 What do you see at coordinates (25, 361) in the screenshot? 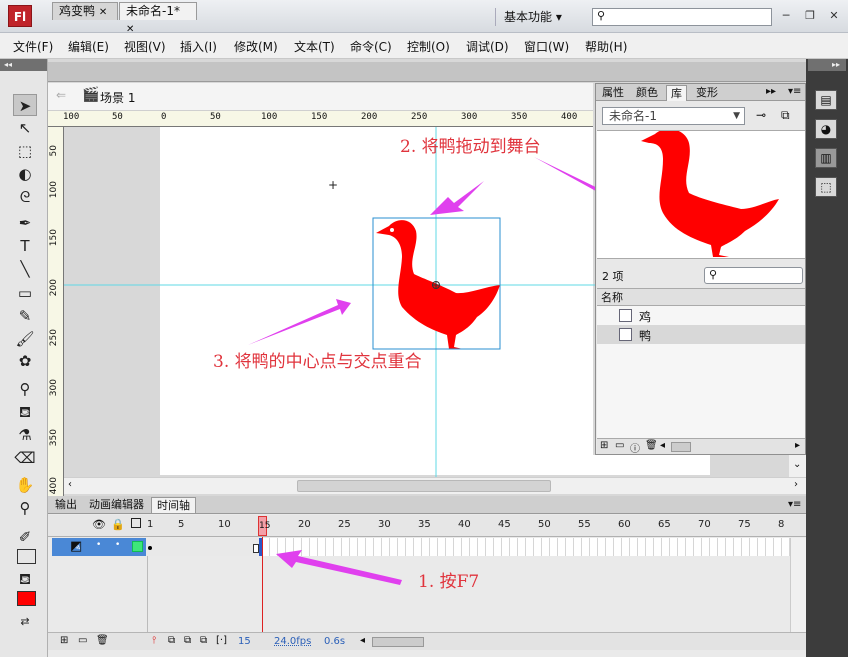
I see `deco-tool-icon: ✿` at bounding box center [25, 361].